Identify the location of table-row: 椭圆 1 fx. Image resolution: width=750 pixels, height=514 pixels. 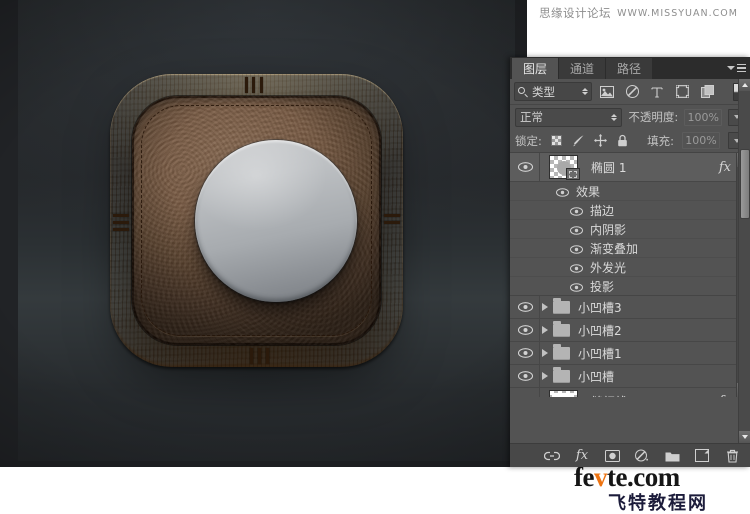
(623, 167).